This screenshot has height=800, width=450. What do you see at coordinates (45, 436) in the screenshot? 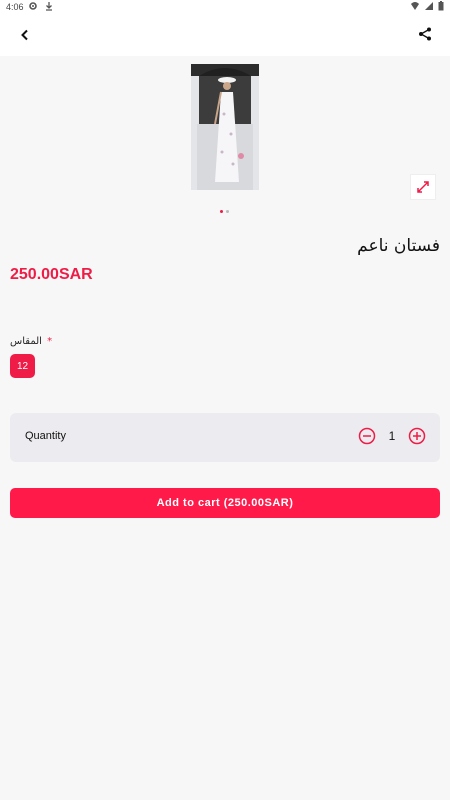
I see `quantity-label: Quantity` at bounding box center [45, 436].